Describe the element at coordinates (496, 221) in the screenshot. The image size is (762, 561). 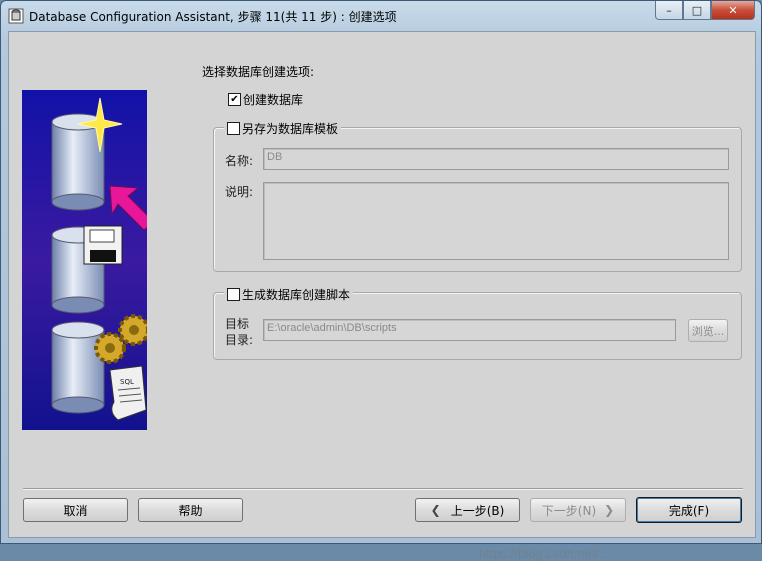
I see `template-description-field` at that location.